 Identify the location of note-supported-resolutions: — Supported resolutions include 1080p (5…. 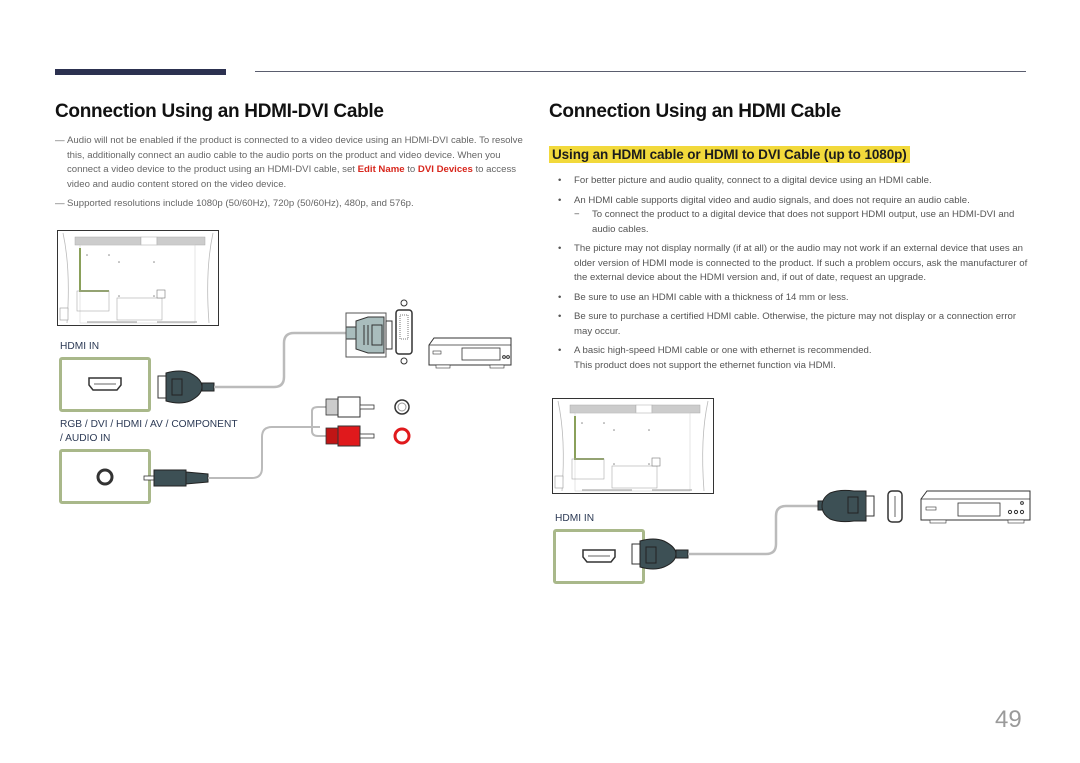
(290, 204).